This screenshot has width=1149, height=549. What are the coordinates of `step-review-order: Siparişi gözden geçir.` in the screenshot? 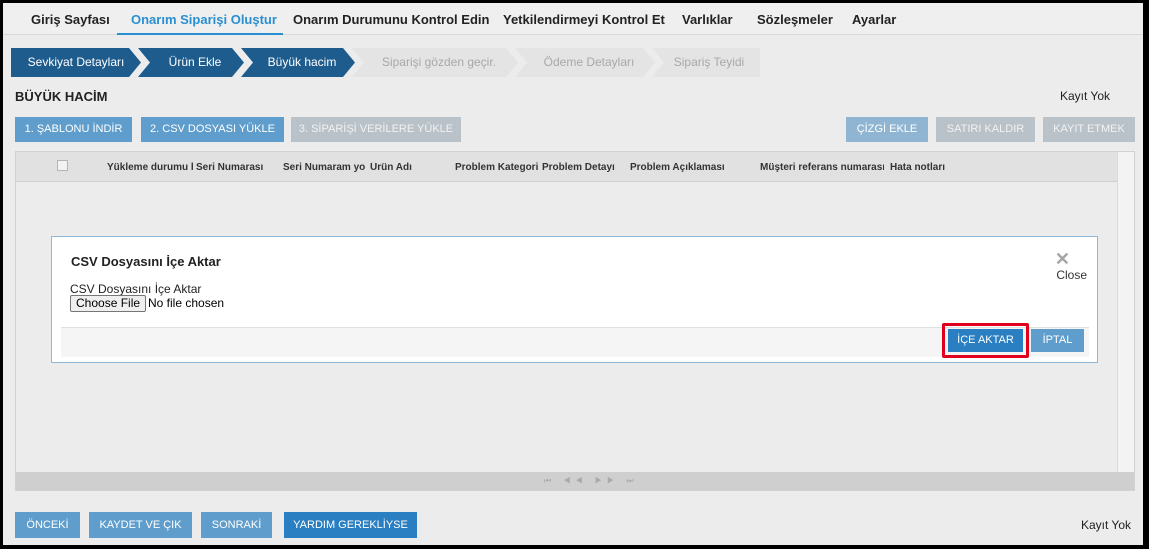 It's located at (435, 62).